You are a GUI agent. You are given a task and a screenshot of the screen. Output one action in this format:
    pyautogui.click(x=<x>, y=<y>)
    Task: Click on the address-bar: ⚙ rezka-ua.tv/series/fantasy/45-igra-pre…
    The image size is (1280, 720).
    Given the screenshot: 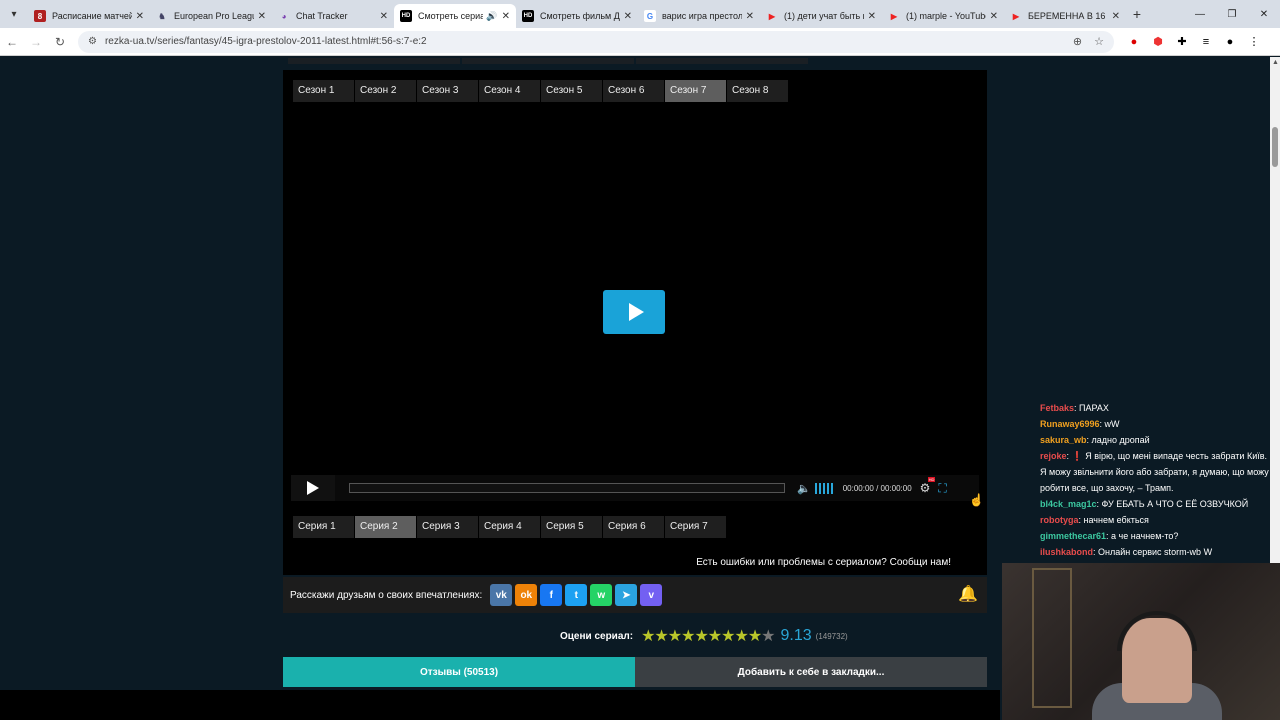 What is the action you would take?
    pyautogui.click(x=596, y=41)
    